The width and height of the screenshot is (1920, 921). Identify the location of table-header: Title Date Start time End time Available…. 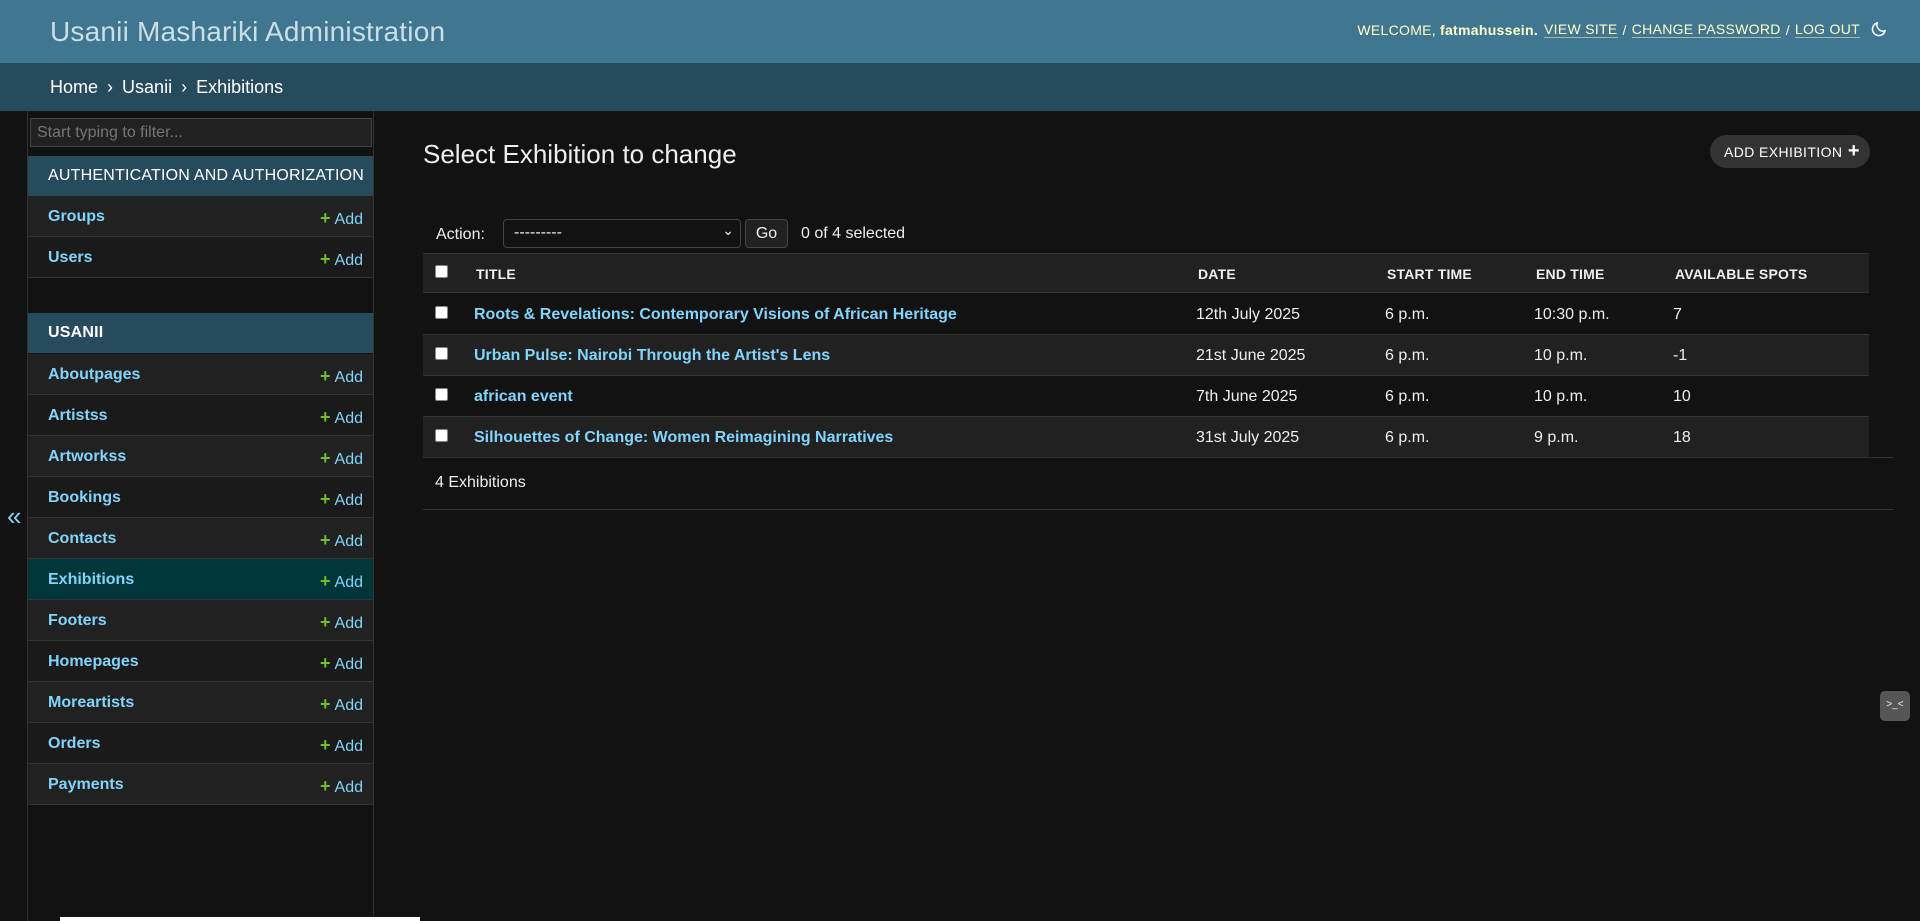
(1146, 273).